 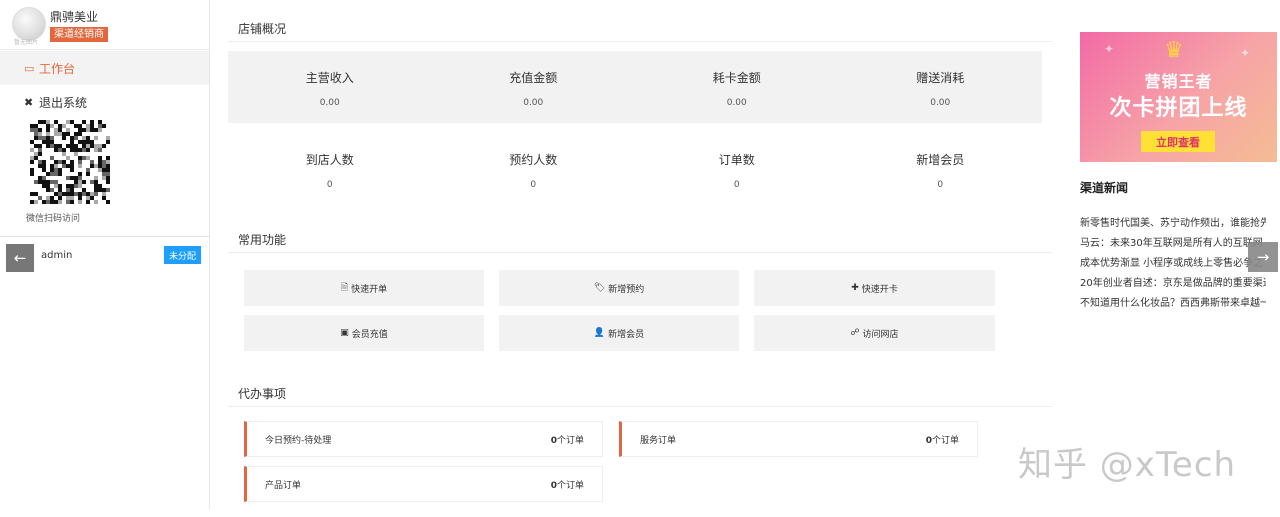 What do you see at coordinates (423, 484) in the screenshot?
I see `todo-item-product-orders: 产品订单 0个订单` at bounding box center [423, 484].